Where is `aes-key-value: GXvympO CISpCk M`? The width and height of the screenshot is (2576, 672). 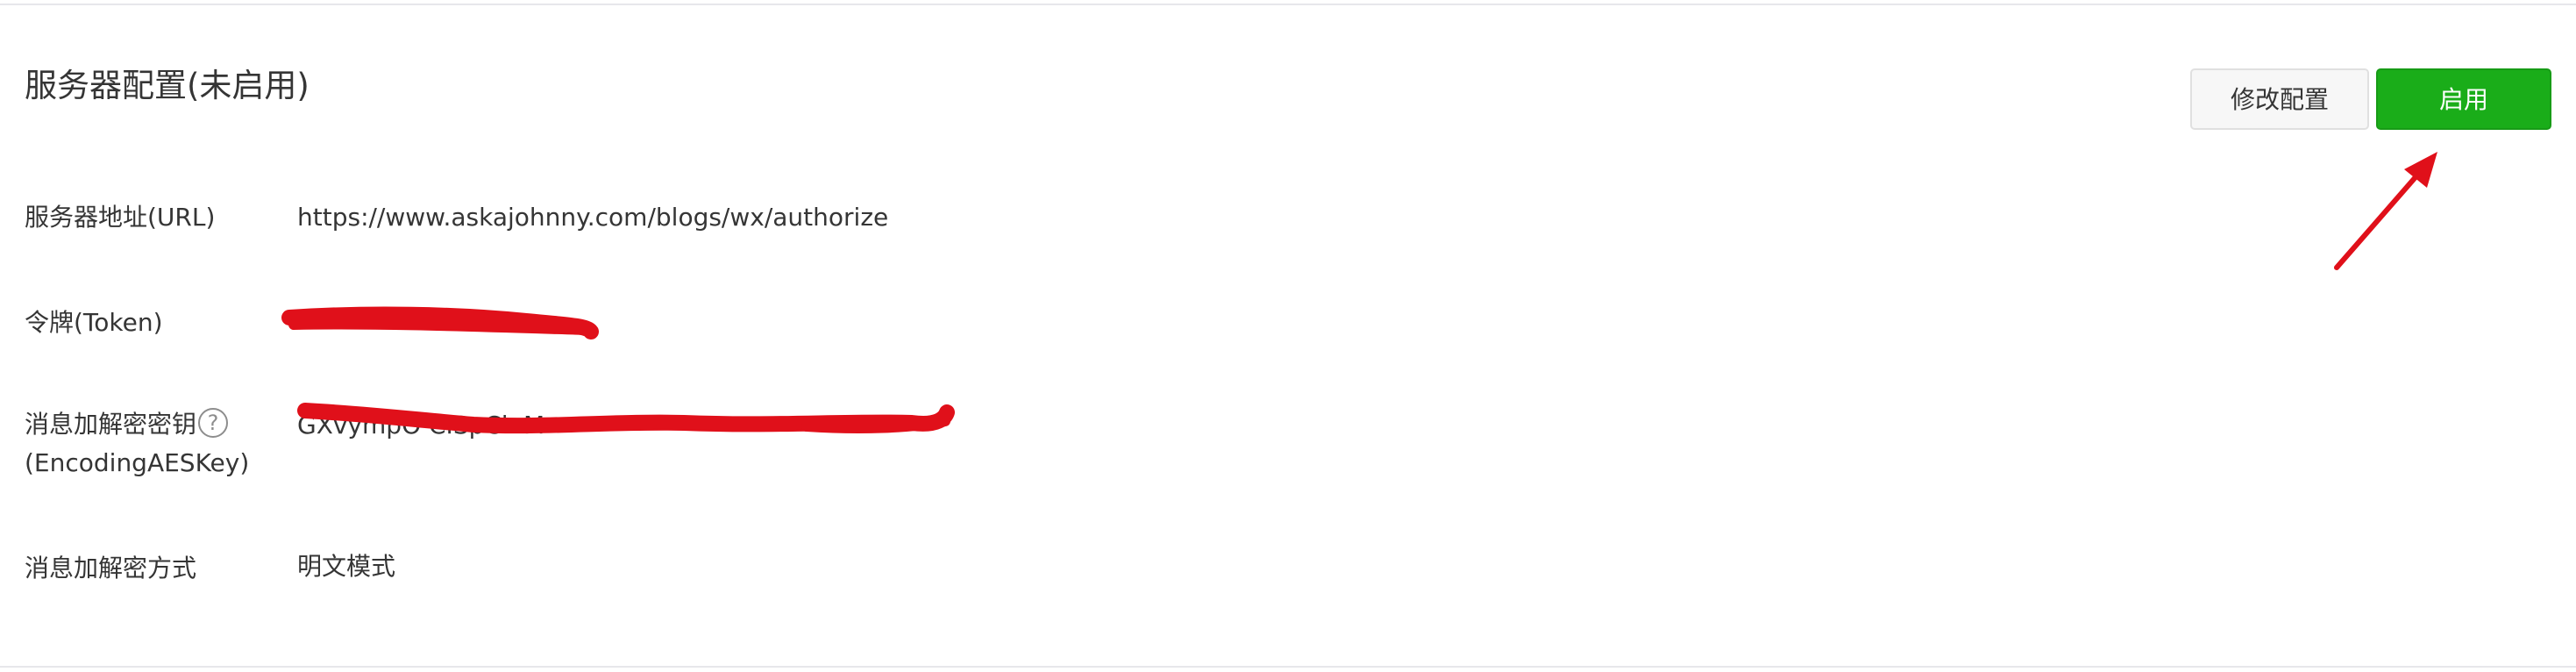 aes-key-value: GXvympO CISpCk M is located at coordinates (421, 425).